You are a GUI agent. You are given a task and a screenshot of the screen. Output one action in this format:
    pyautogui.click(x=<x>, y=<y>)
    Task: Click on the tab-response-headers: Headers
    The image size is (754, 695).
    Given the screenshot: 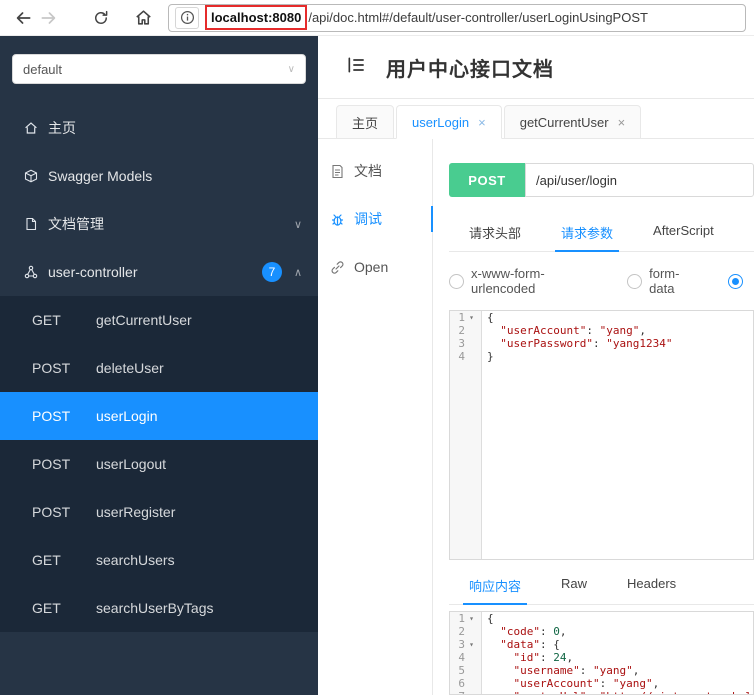 What is the action you would take?
    pyautogui.click(x=651, y=587)
    